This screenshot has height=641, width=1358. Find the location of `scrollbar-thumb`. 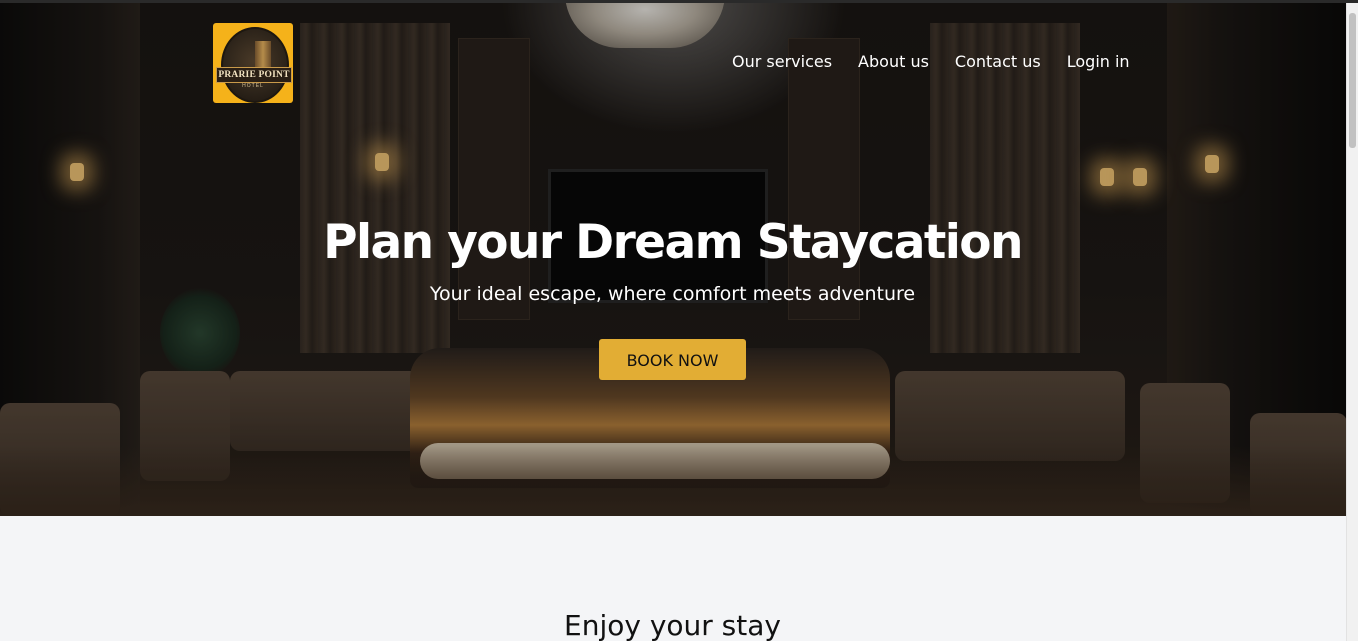

scrollbar-thumb is located at coordinates (1352, 80).